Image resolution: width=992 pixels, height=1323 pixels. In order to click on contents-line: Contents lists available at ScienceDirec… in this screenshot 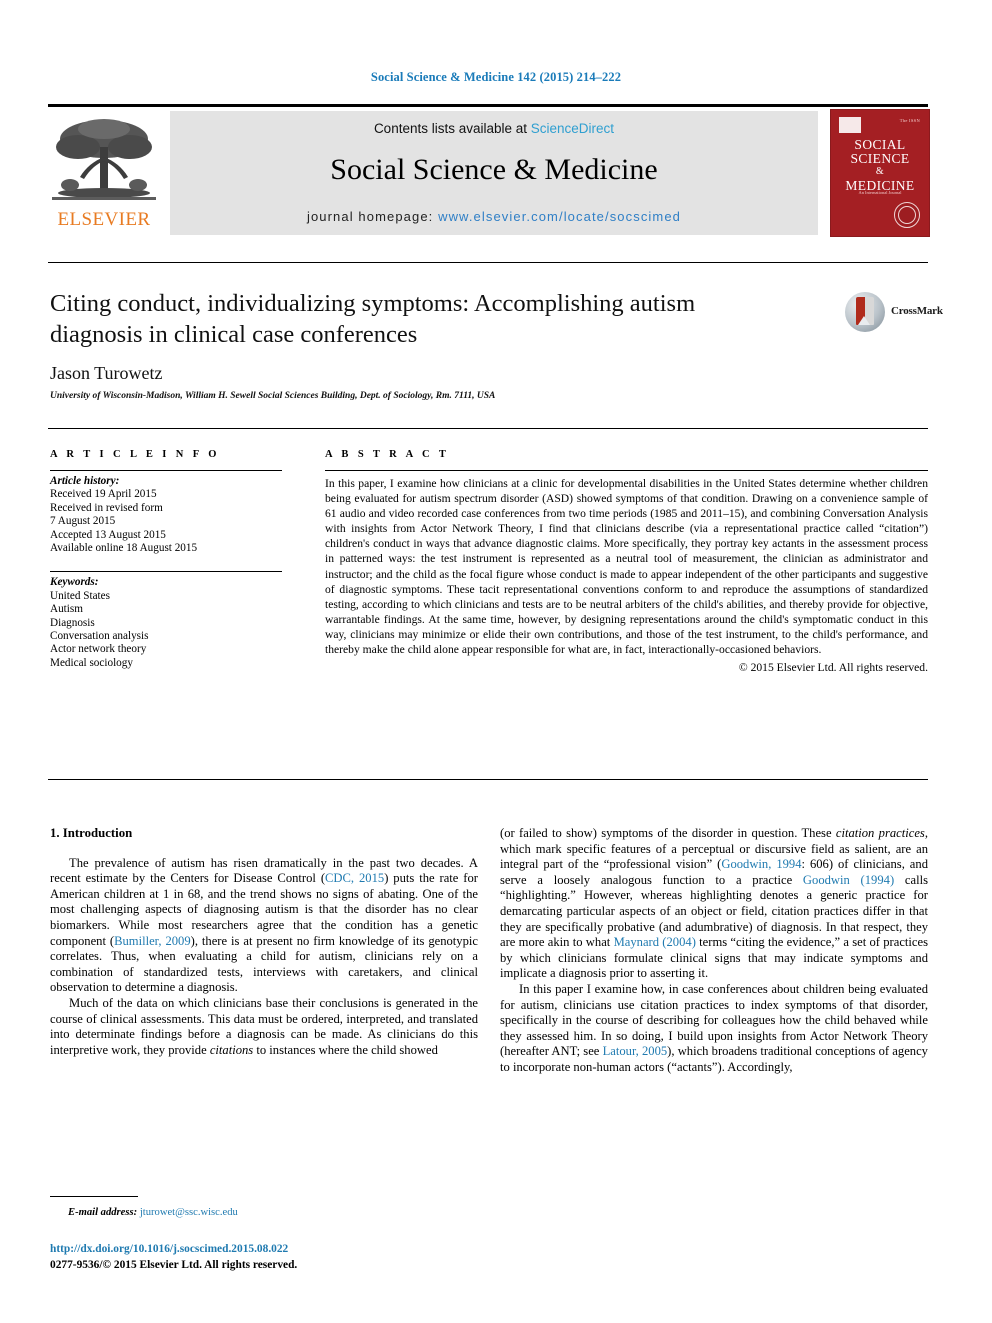, I will do `click(494, 128)`.